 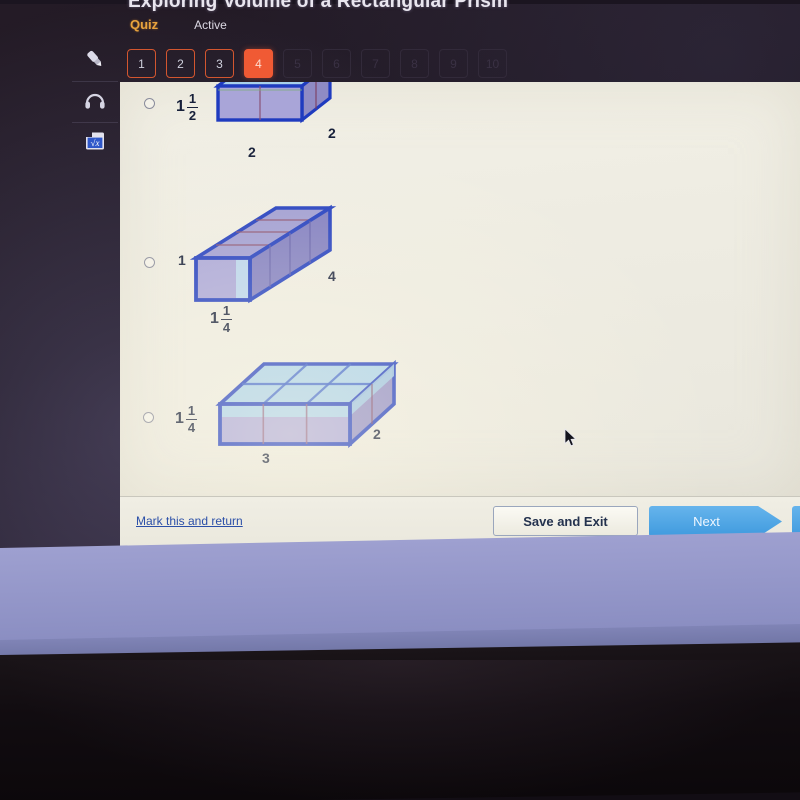 What do you see at coordinates (307, 404) in the screenshot?
I see `option-3-prism-figure` at bounding box center [307, 404].